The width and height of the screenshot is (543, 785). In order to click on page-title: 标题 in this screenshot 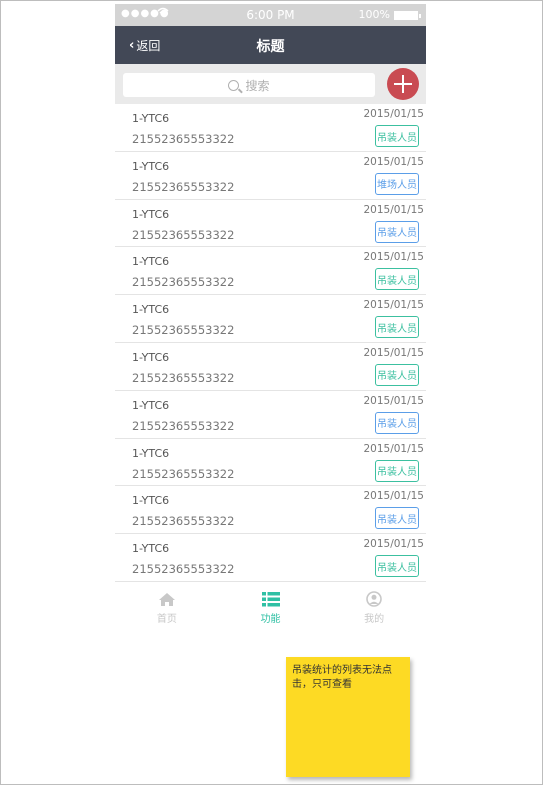, I will do `click(270, 47)`.